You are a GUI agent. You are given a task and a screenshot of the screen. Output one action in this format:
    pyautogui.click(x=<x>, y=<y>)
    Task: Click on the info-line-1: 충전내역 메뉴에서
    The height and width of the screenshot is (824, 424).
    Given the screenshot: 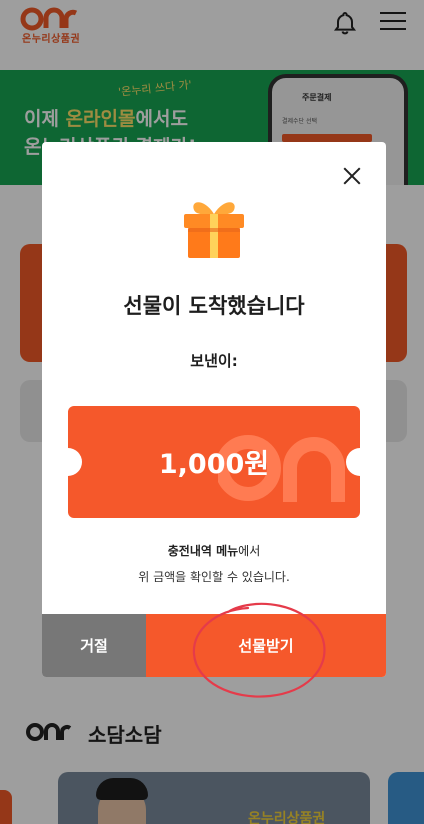 What is the action you would take?
    pyautogui.click(x=214, y=551)
    